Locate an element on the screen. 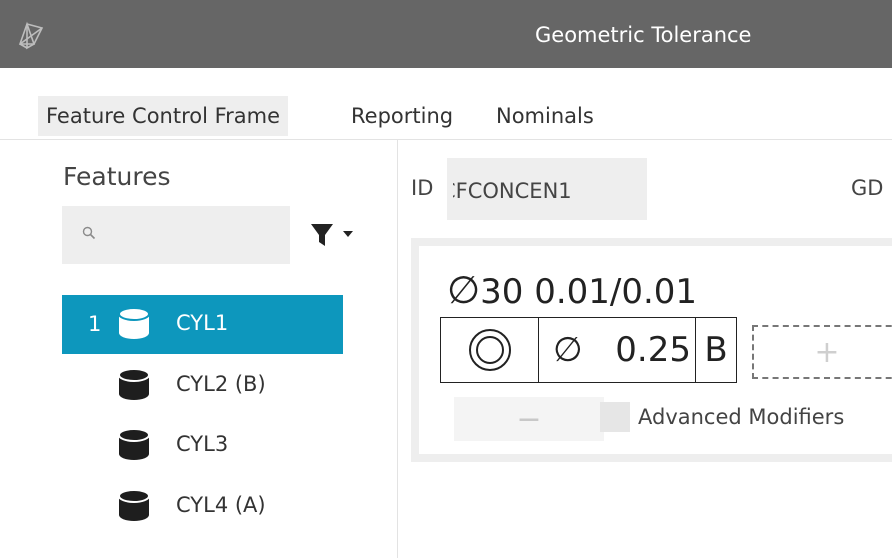  features-heading: Features is located at coordinates (117, 176).